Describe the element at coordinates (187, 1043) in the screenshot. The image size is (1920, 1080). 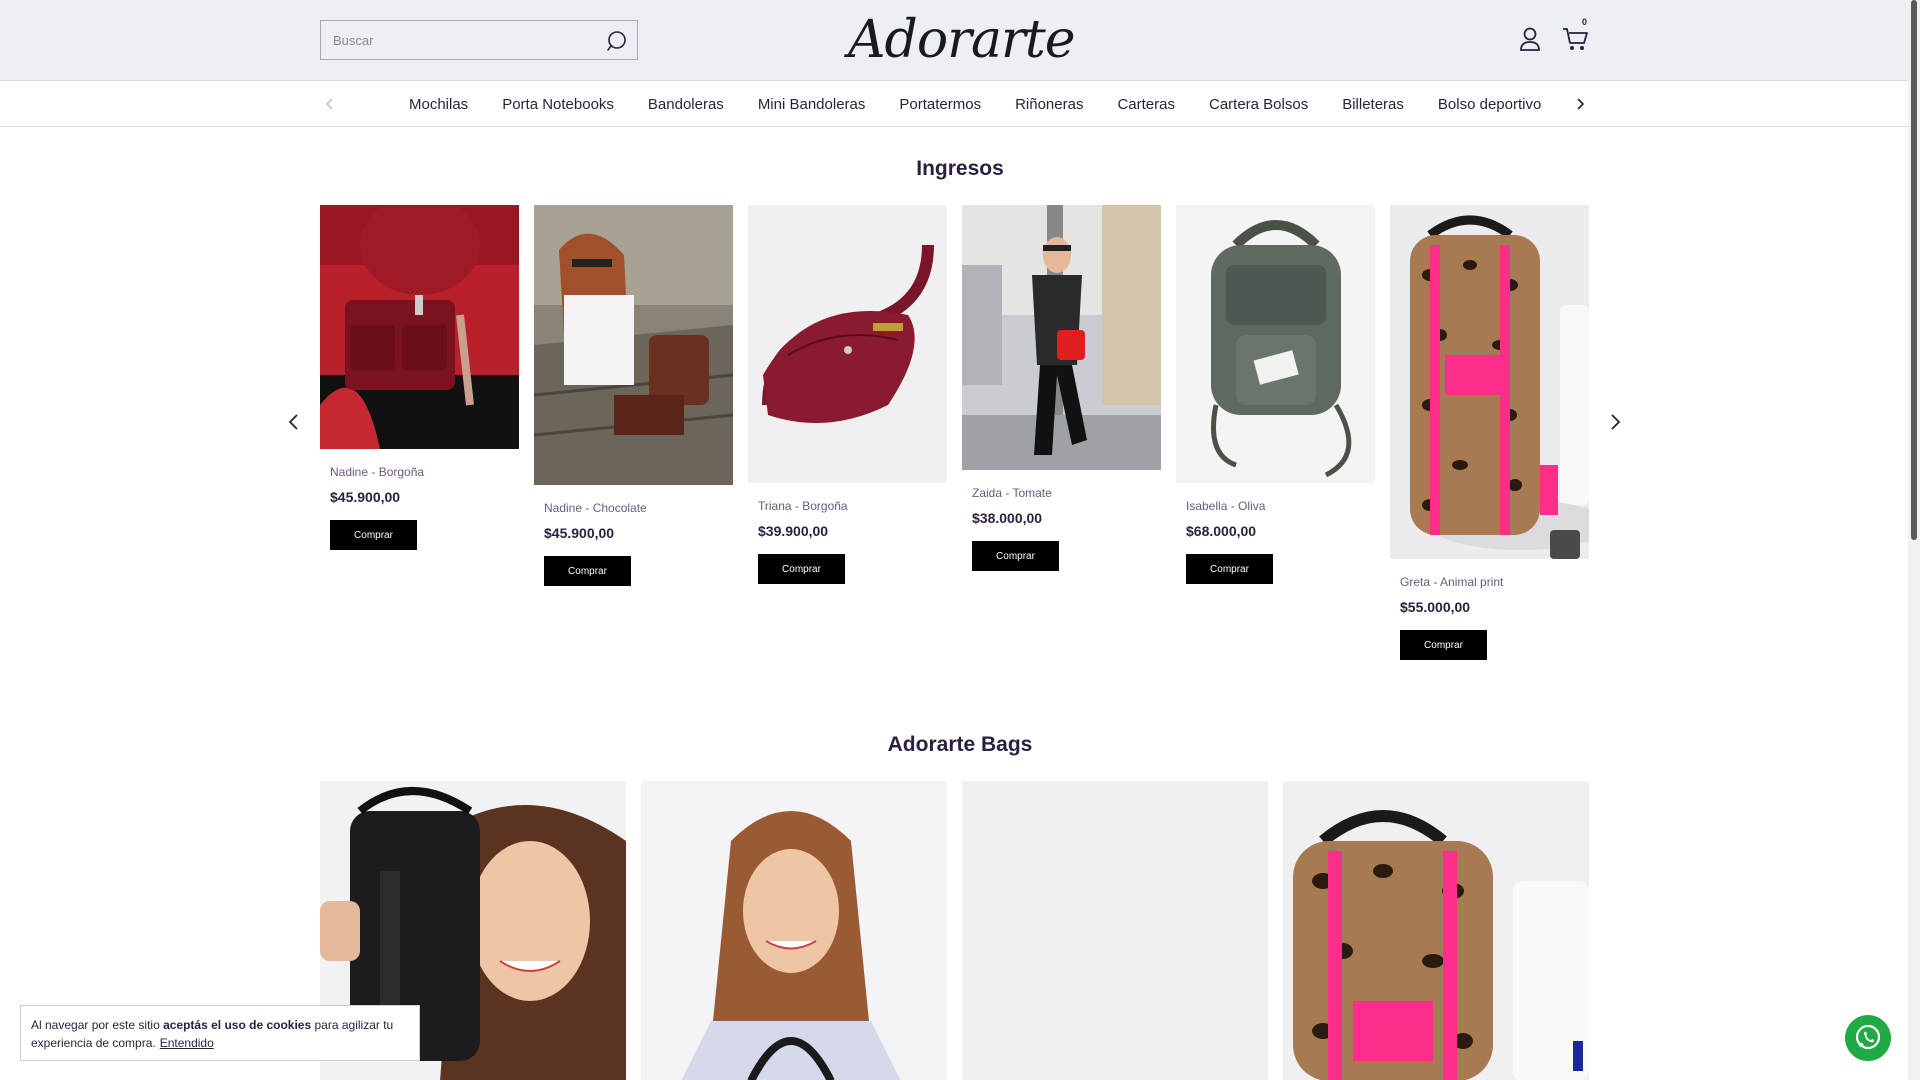
I see `cookie-accept-link: Entendido` at that location.